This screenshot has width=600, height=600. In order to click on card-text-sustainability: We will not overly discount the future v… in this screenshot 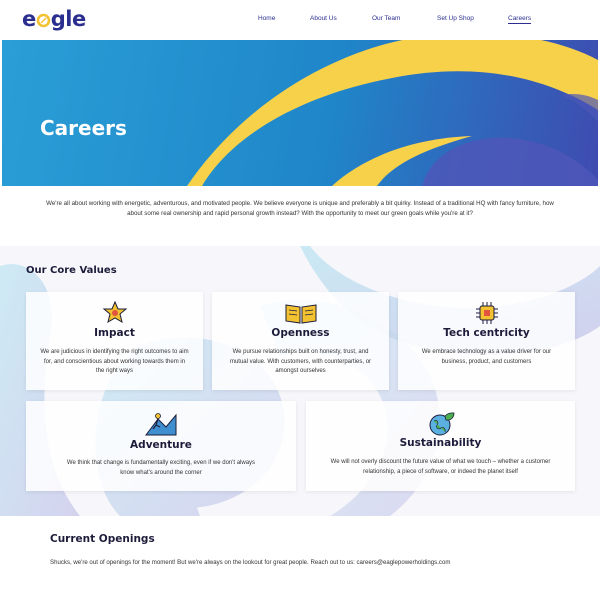, I will do `click(440, 467)`.